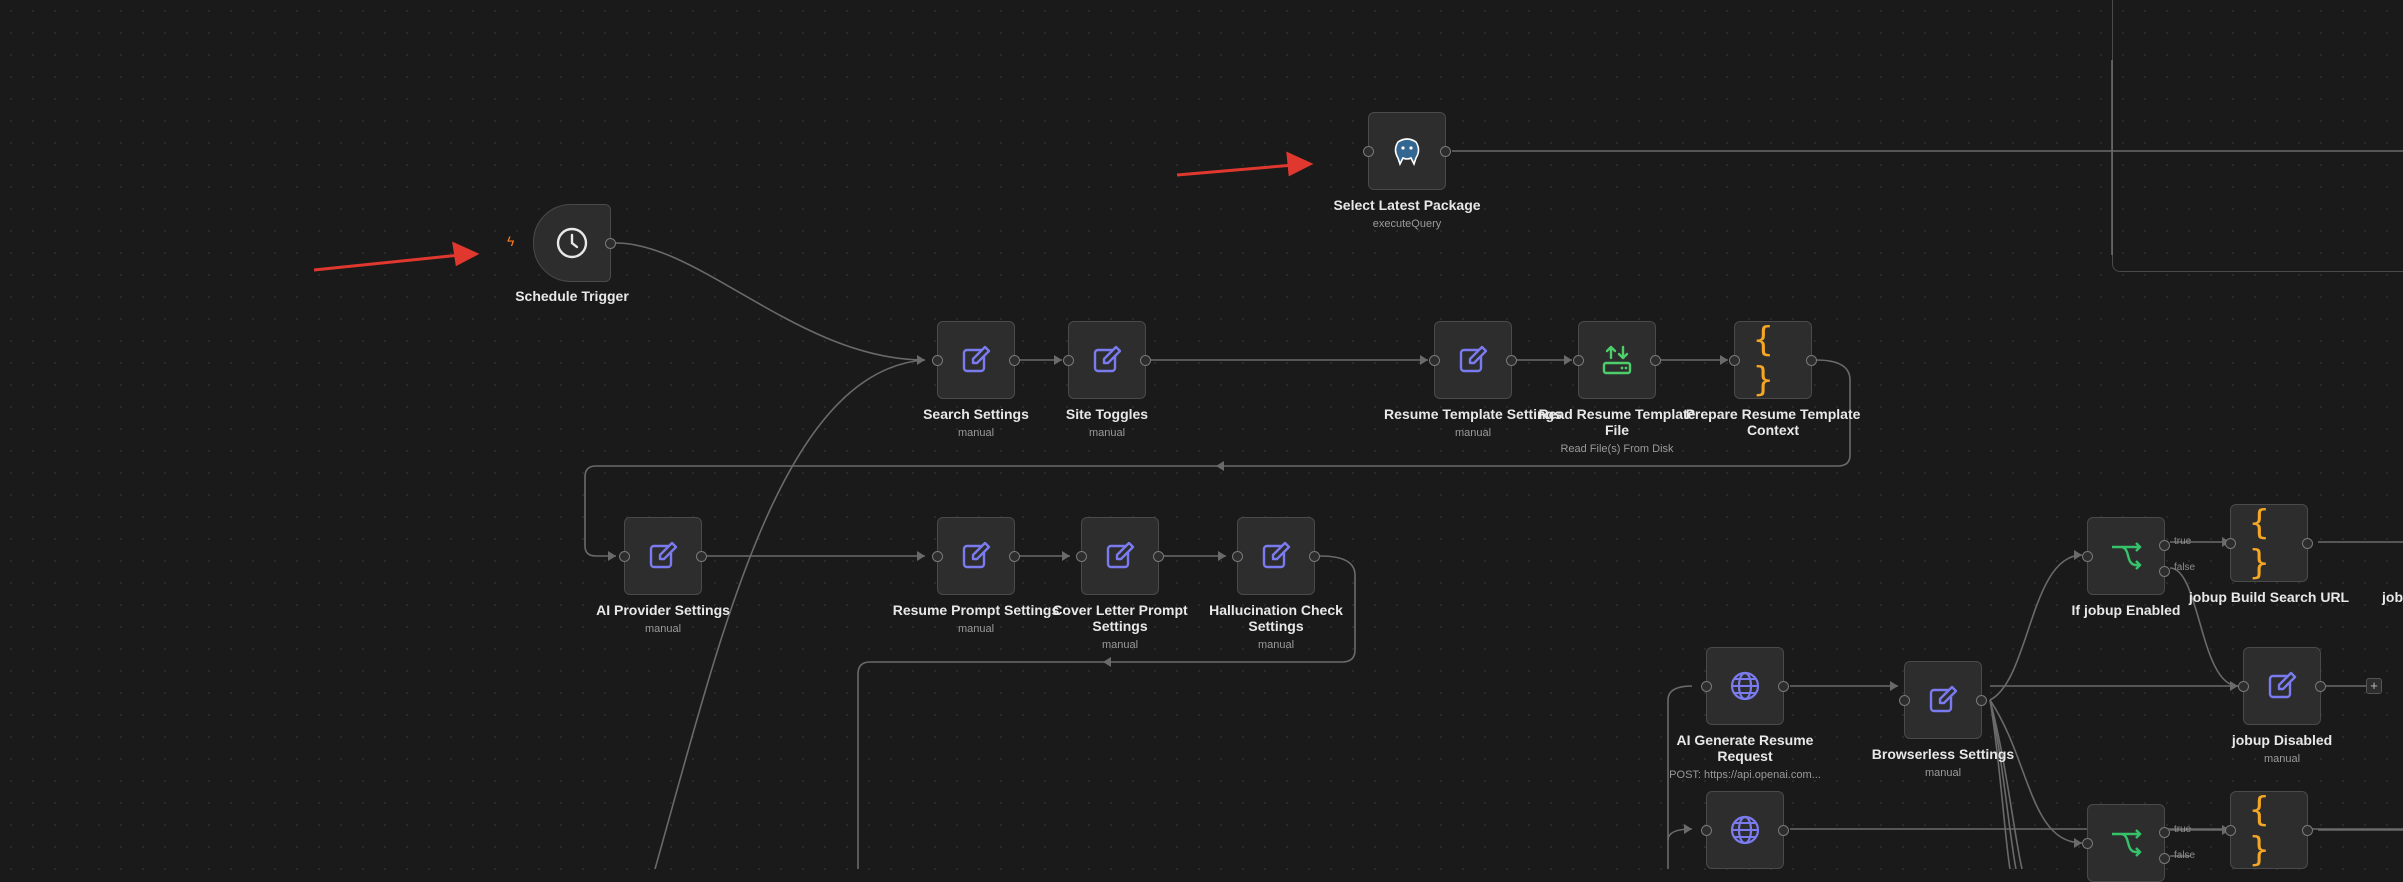 This screenshot has width=2403, height=882. I want to click on node-title: Browserless Settings, so click(1943, 754).